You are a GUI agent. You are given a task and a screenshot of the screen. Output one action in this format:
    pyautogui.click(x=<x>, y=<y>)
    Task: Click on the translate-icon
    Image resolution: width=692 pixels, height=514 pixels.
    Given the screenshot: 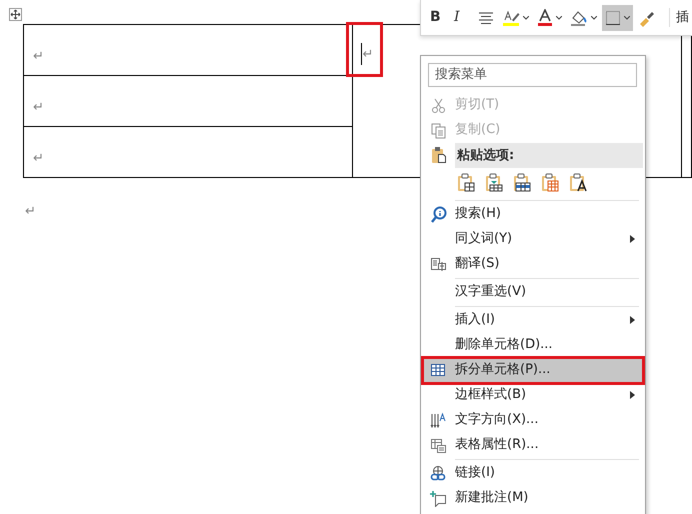 What is the action you would take?
    pyautogui.click(x=438, y=264)
    